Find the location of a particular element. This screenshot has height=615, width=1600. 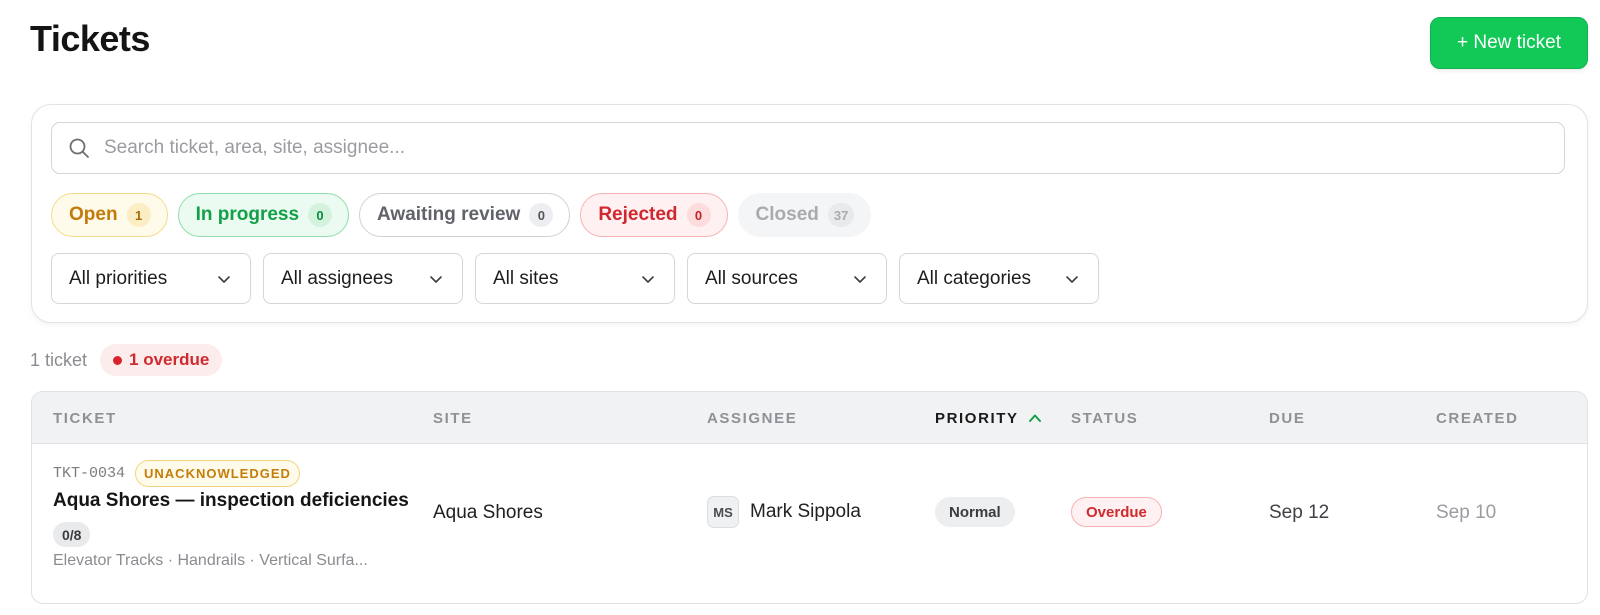

avatar: MS is located at coordinates (723, 512).